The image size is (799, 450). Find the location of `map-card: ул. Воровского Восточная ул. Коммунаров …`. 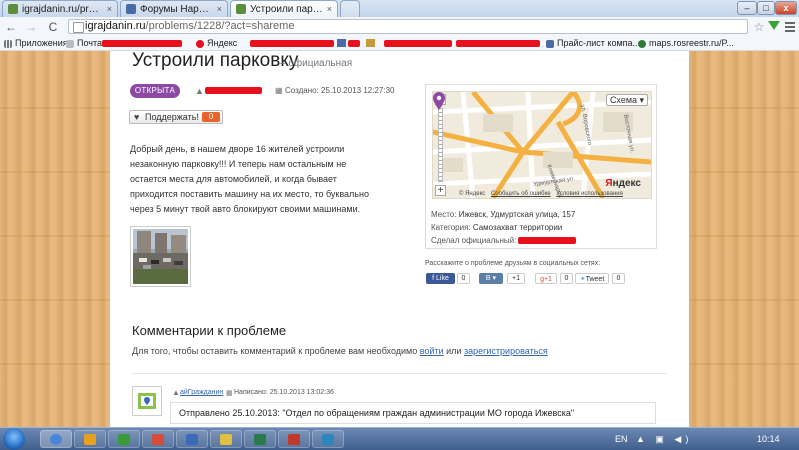

map-card: ул. Воровского Восточная ул. Коммунаров … is located at coordinates (541, 166).